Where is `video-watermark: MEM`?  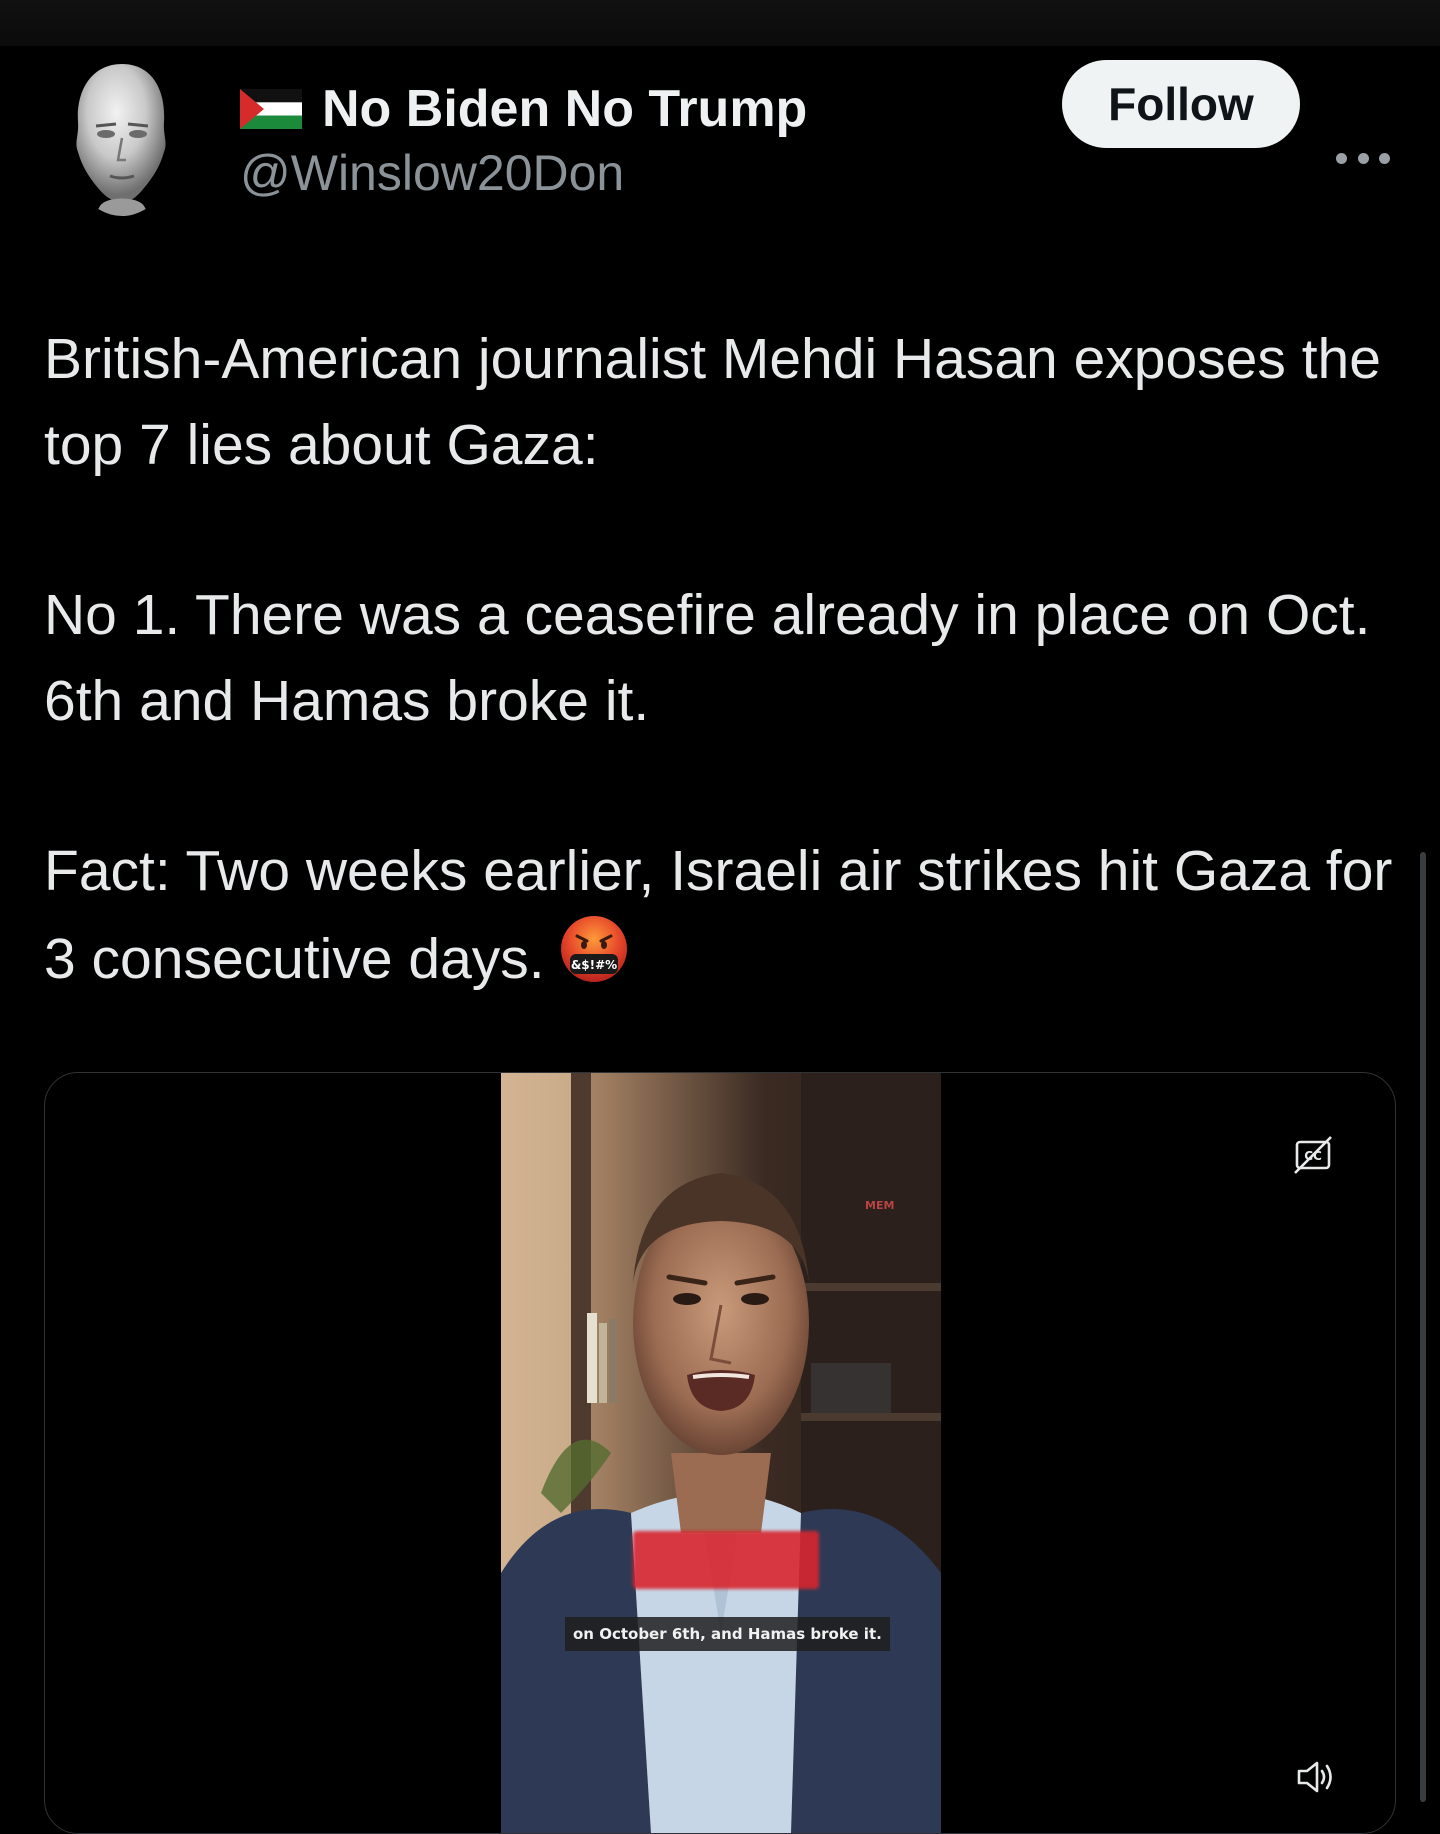 video-watermark: MEM is located at coordinates (880, 1205).